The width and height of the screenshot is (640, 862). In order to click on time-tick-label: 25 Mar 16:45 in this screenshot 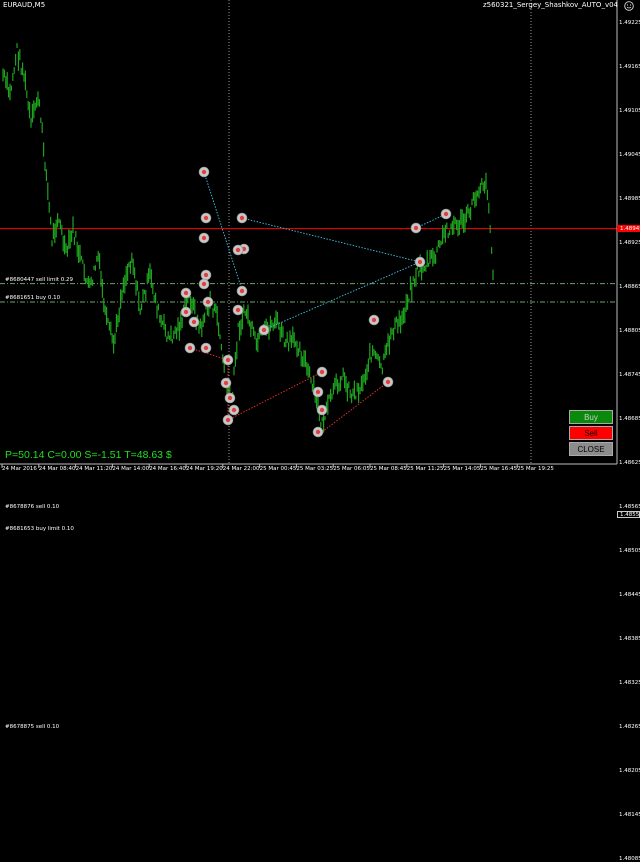, I will do `click(499, 469)`.